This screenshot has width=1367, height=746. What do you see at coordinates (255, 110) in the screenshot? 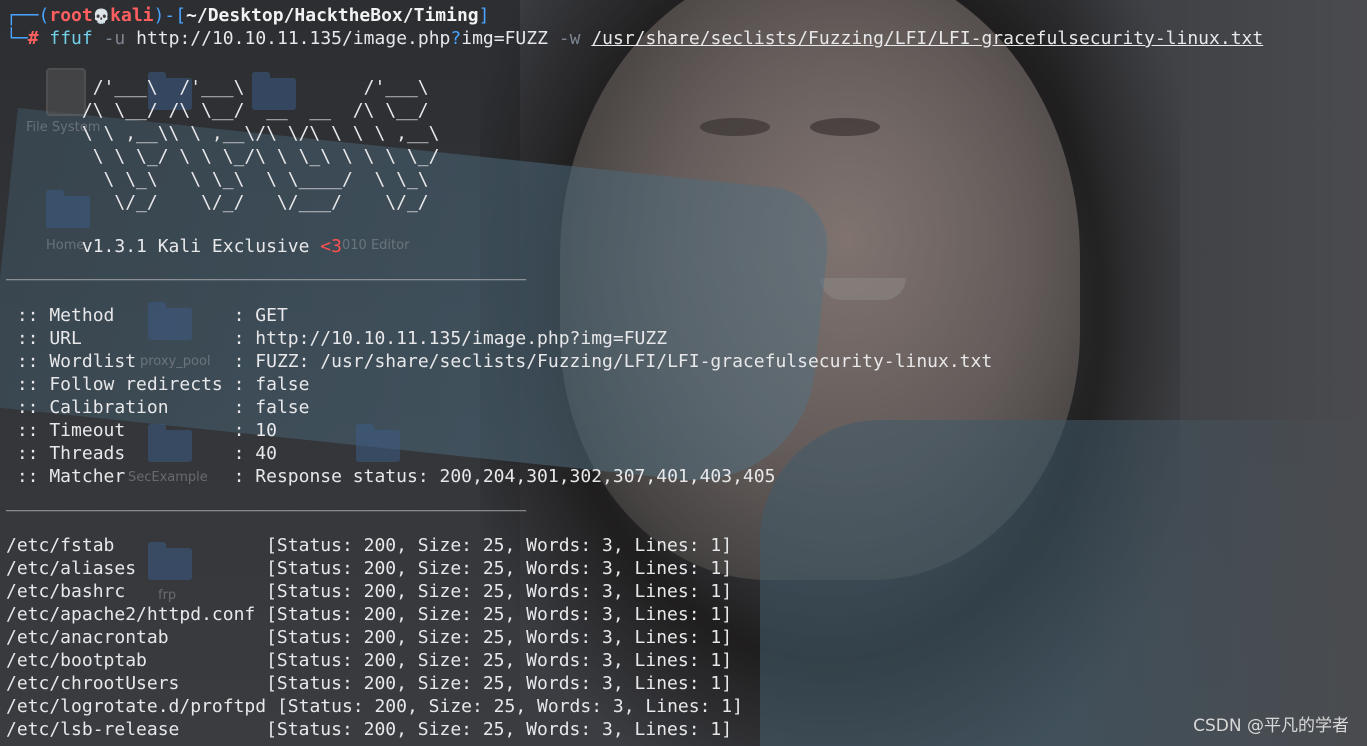
I see `banner-line: /\ \__/ /\ \__/ __ __ /\ \__/` at bounding box center [255, 110].